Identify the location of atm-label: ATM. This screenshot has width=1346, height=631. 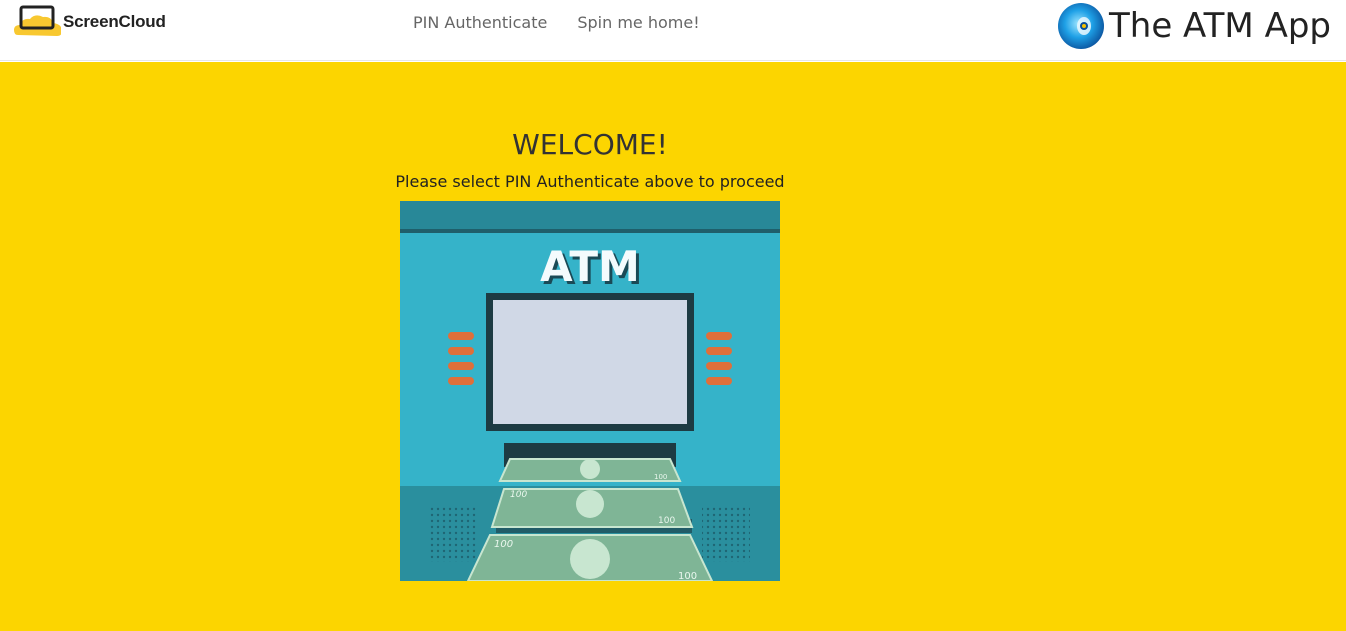
(590, 266).